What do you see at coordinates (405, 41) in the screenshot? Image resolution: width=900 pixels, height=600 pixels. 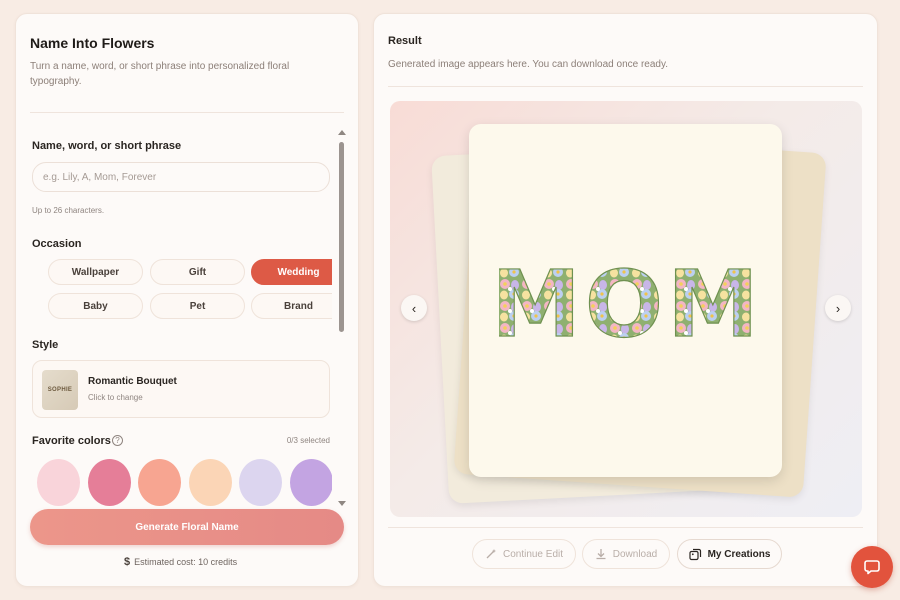 I see `result-title: Result` at bounding box center [405, 41].